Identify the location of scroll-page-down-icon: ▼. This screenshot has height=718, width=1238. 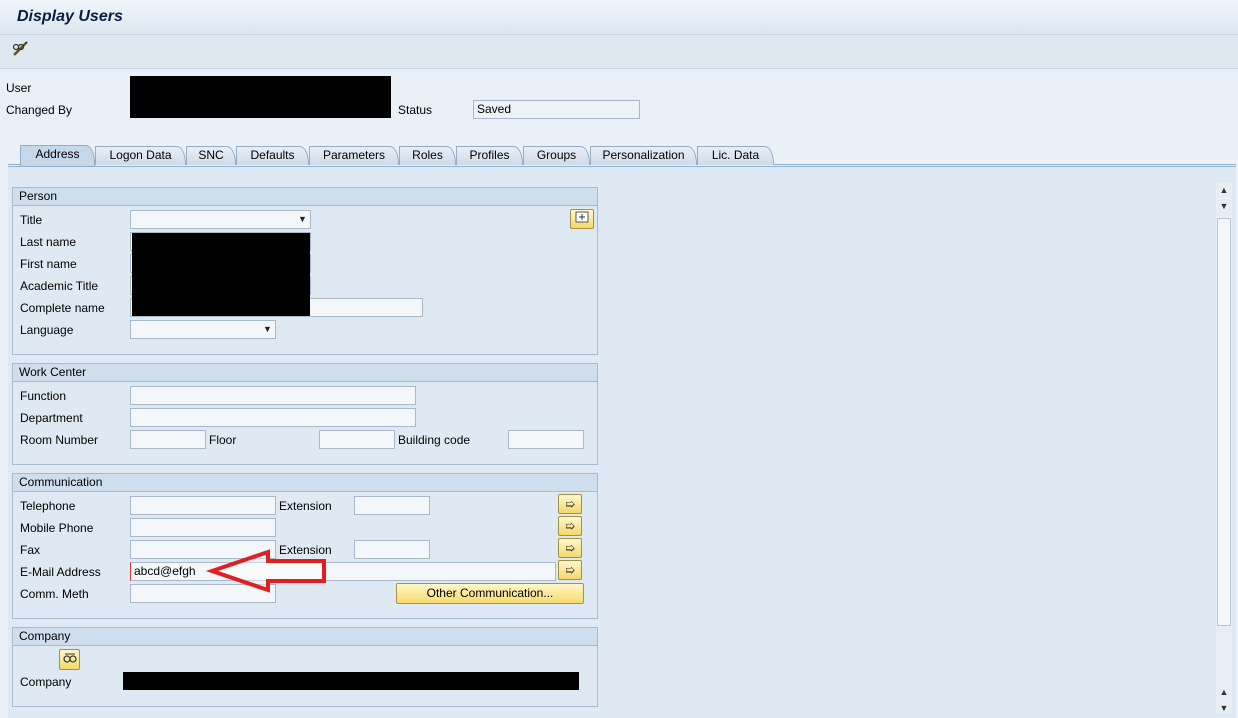
(1224, 709).